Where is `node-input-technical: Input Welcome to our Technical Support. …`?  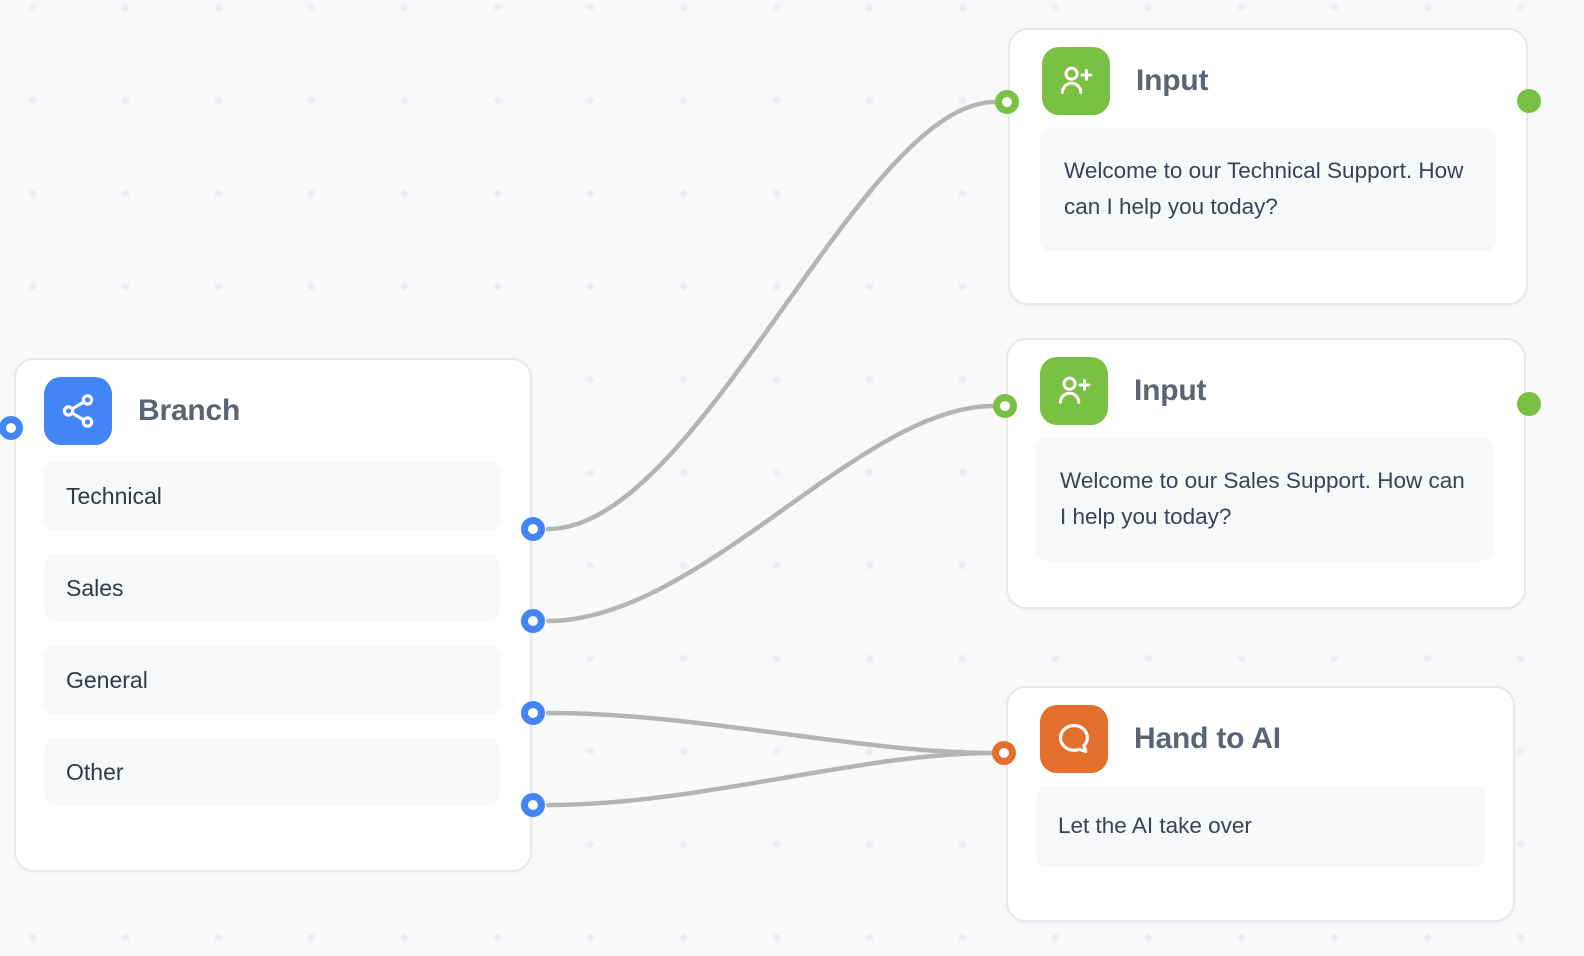 node-input-technical: Input Welcome to our Technical Support. … is located at coordinates (1268, 166).